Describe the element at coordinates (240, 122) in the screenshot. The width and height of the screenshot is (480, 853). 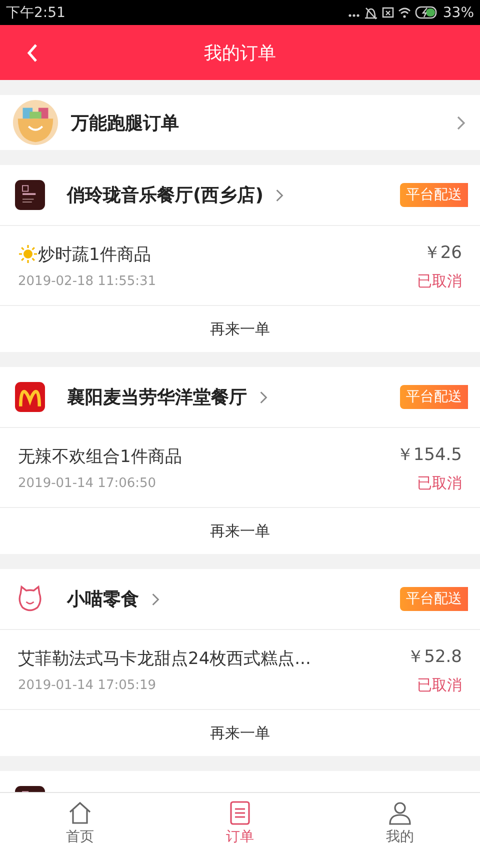
I see `errand-orders-row: 万能跑腿订单` at that location.